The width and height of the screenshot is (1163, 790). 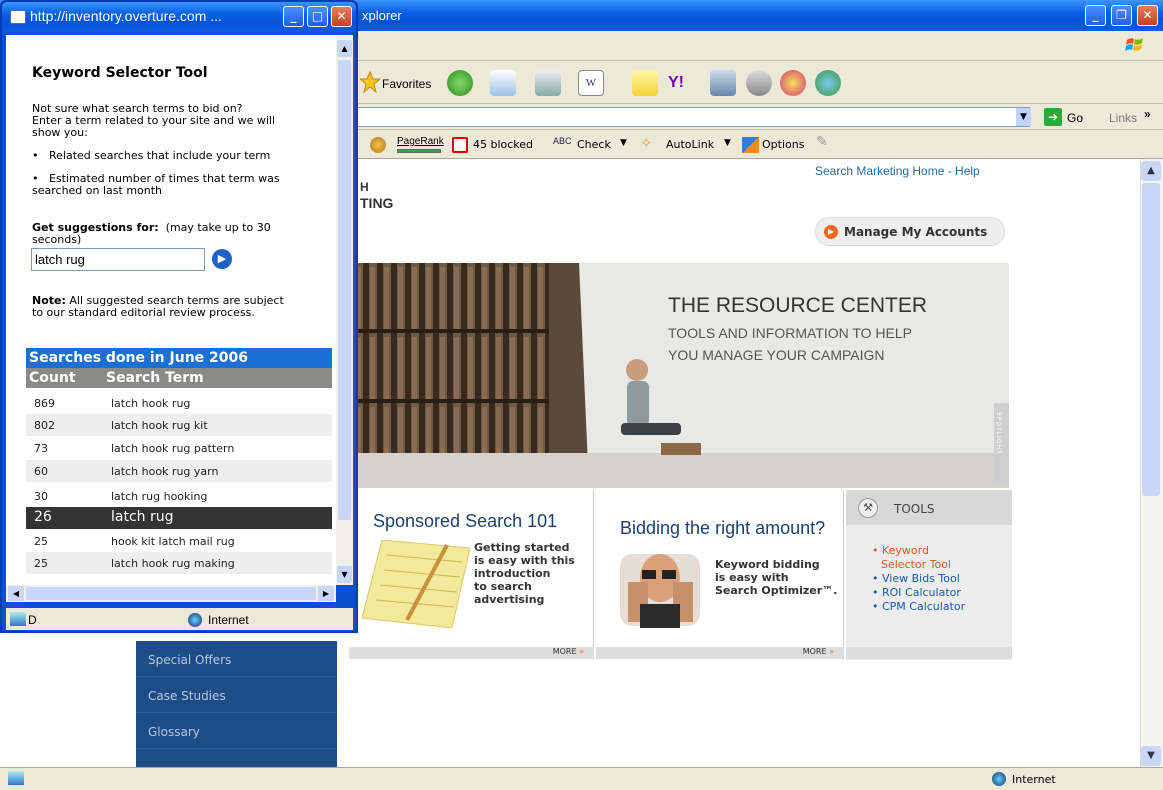 What do you see at coordinates (918, 579) in the screenshot?
I see `view-bids-link: • View Bids Tool` at bounding box center [918, 579].